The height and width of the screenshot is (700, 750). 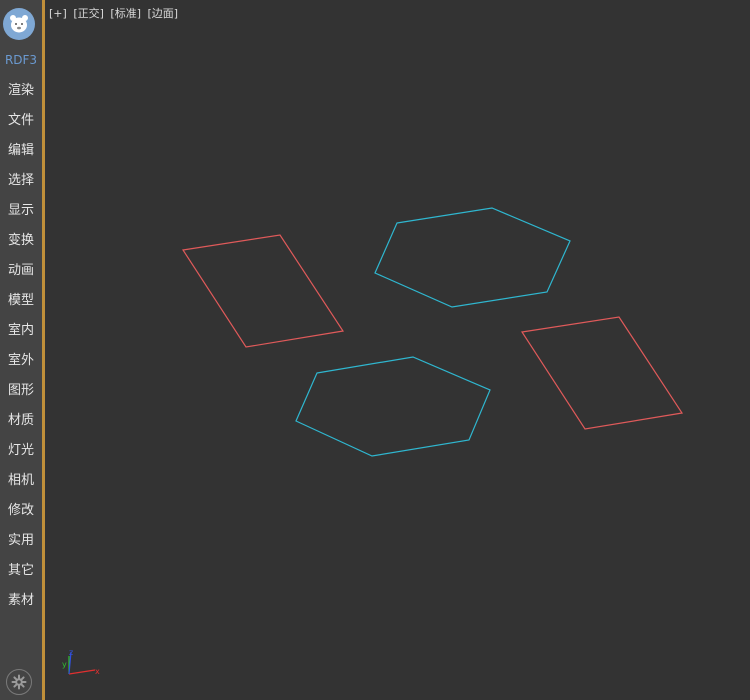 I want to click on menu-item-exterior: 室外, so click(x=21, y=358).